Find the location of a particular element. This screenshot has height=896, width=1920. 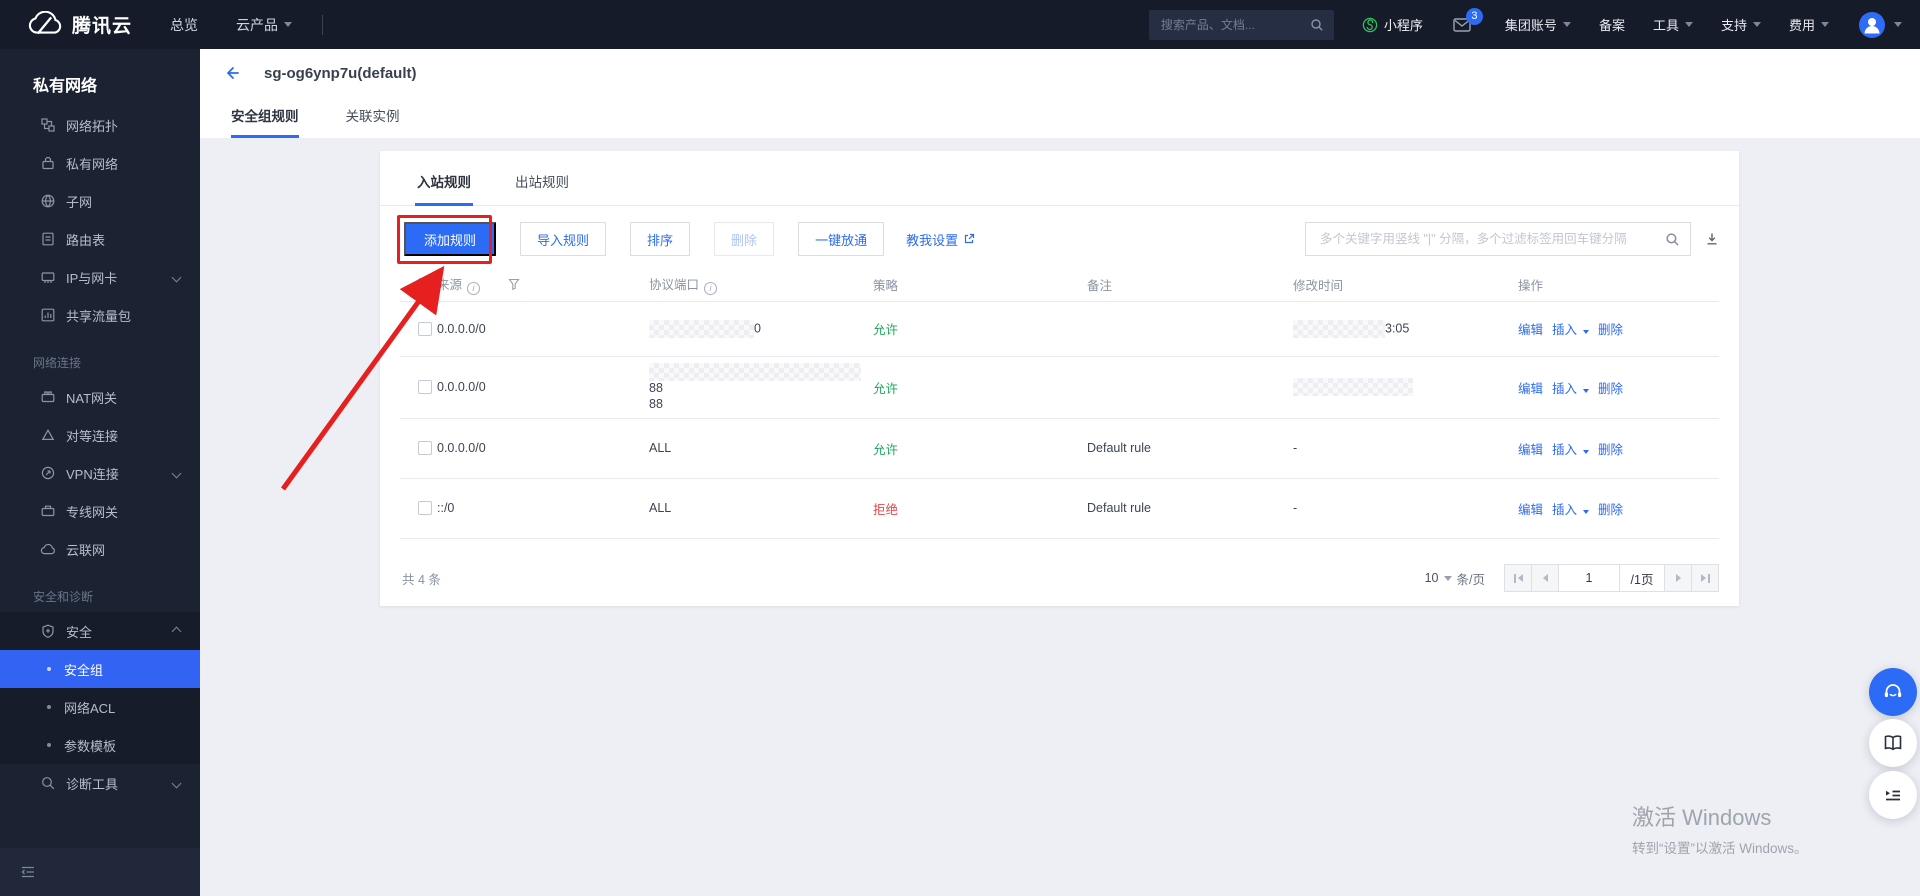

book-icon is located at coordinates (1893, 743).